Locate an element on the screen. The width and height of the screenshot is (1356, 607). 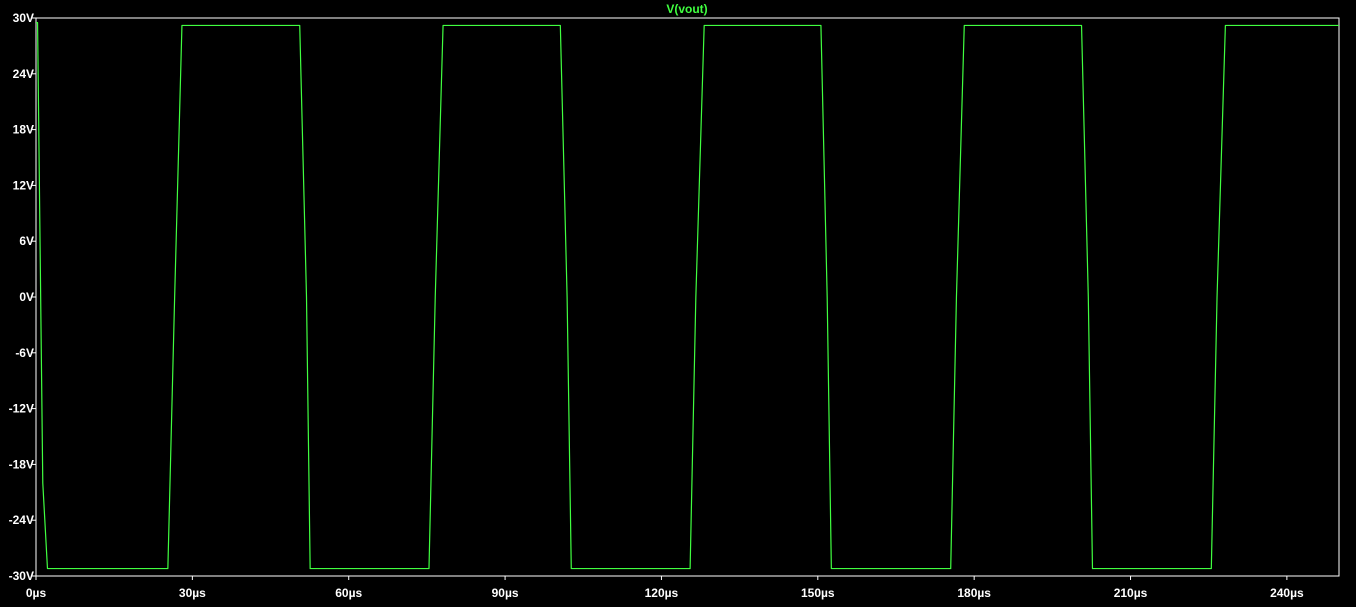
x-axis: 0µs 30µs 60µs 90µs 120µs 150µs 180µs 210µs 240µs is located at coordinates (665, 588).